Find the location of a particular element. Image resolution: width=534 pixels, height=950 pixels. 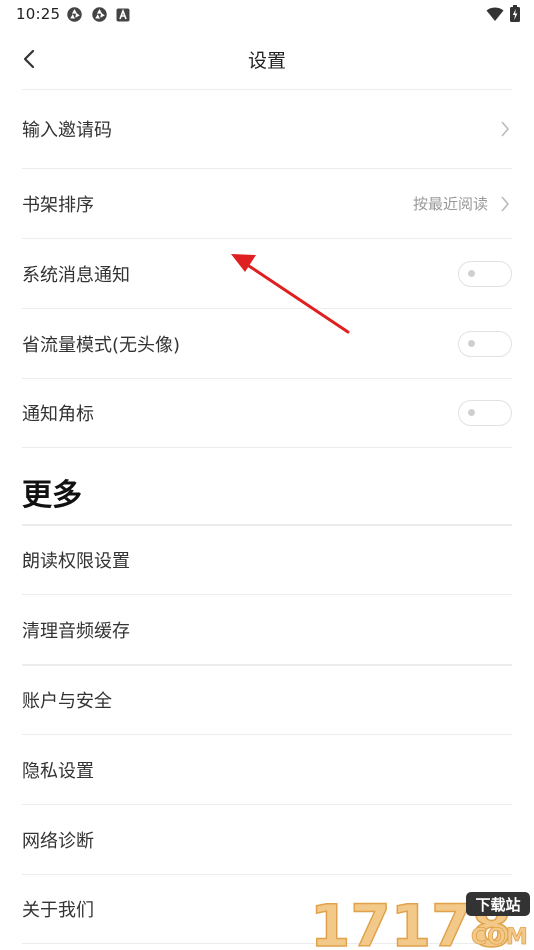

battery-charging-icon is located at coordinates (515, 13).